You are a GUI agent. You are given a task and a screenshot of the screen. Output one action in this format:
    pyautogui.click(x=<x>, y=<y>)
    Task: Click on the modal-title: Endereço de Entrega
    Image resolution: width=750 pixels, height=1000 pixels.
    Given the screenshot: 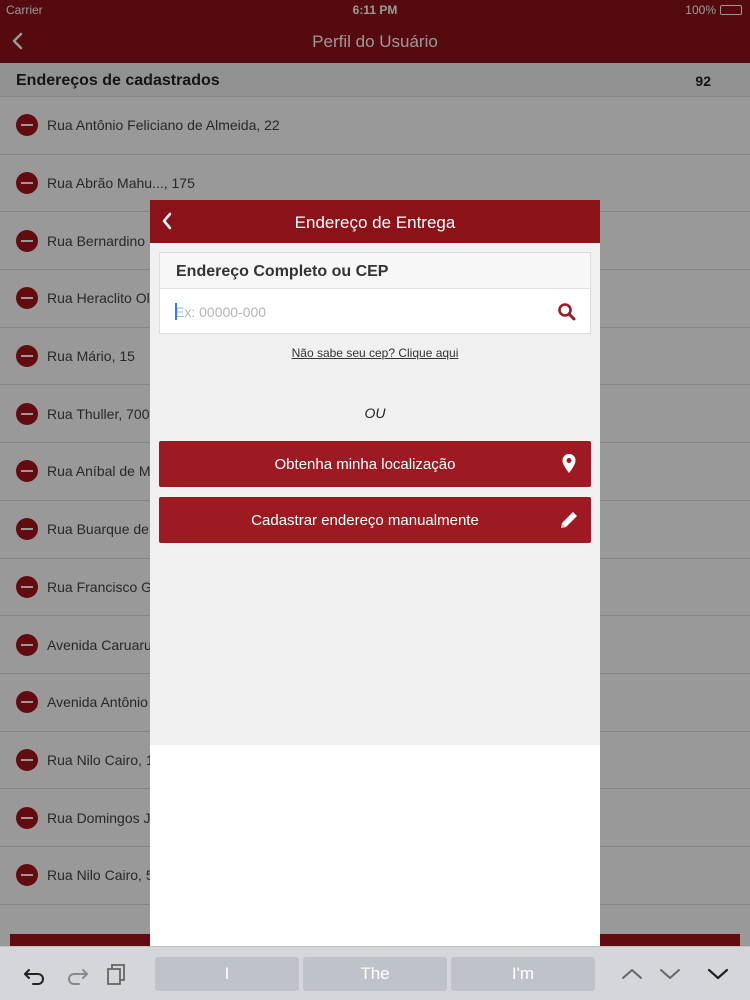 What is the action you would take?
    pyautogui.click(x=375, y=222)
    